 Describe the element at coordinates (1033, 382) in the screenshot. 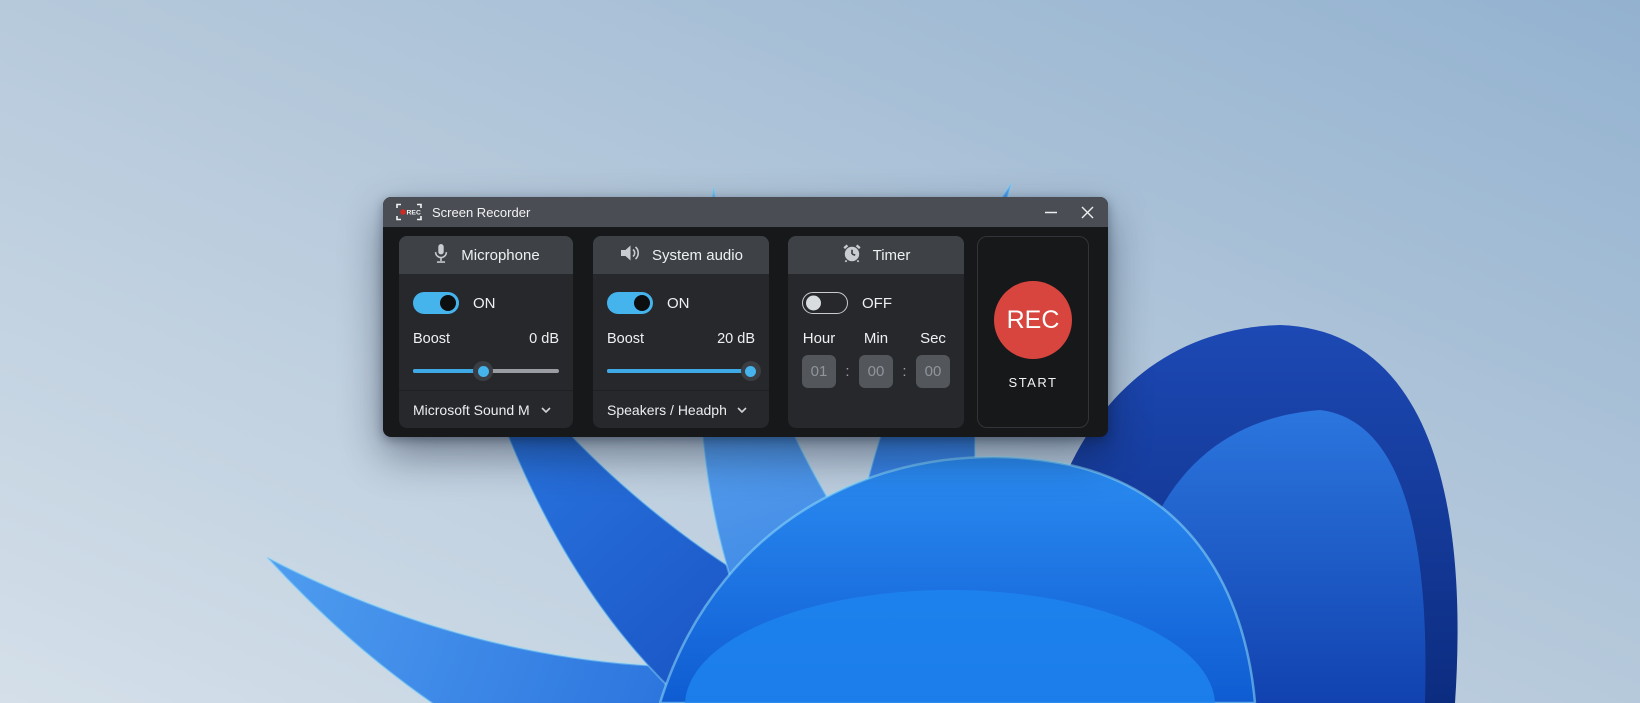

I see `start-caption: START` at that location.